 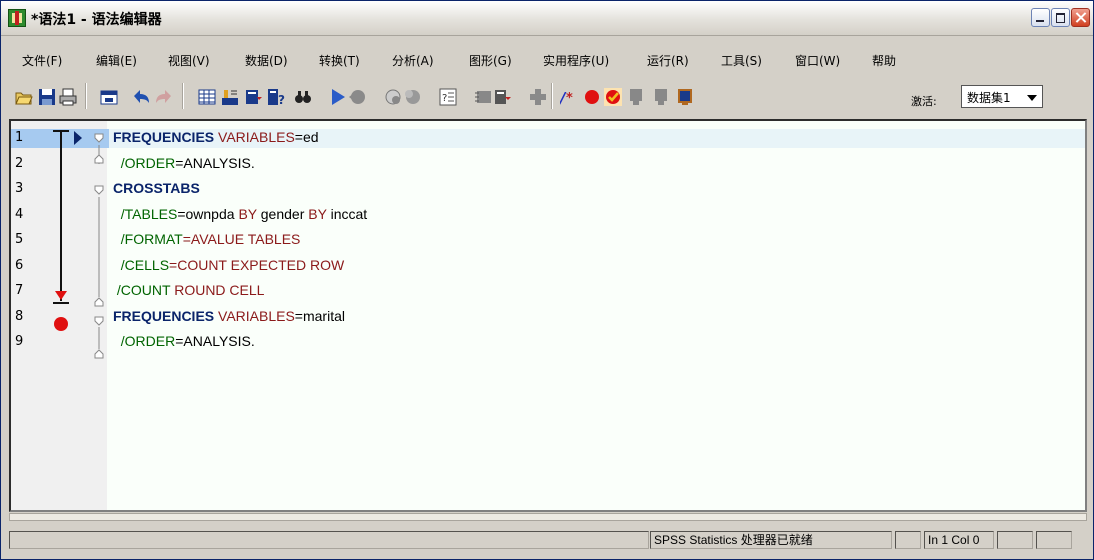 I want to click on title-bar: *语法1 - 语法编辑器, so click(x=547, y=18).